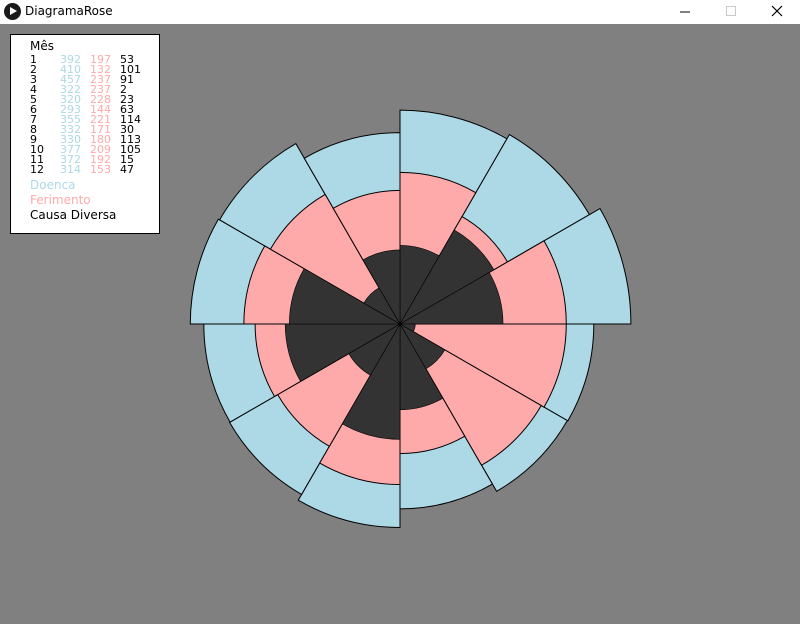 The height and width of the screenshot is (624, 800). I want to click on app-play-icon, so click(12, 11).